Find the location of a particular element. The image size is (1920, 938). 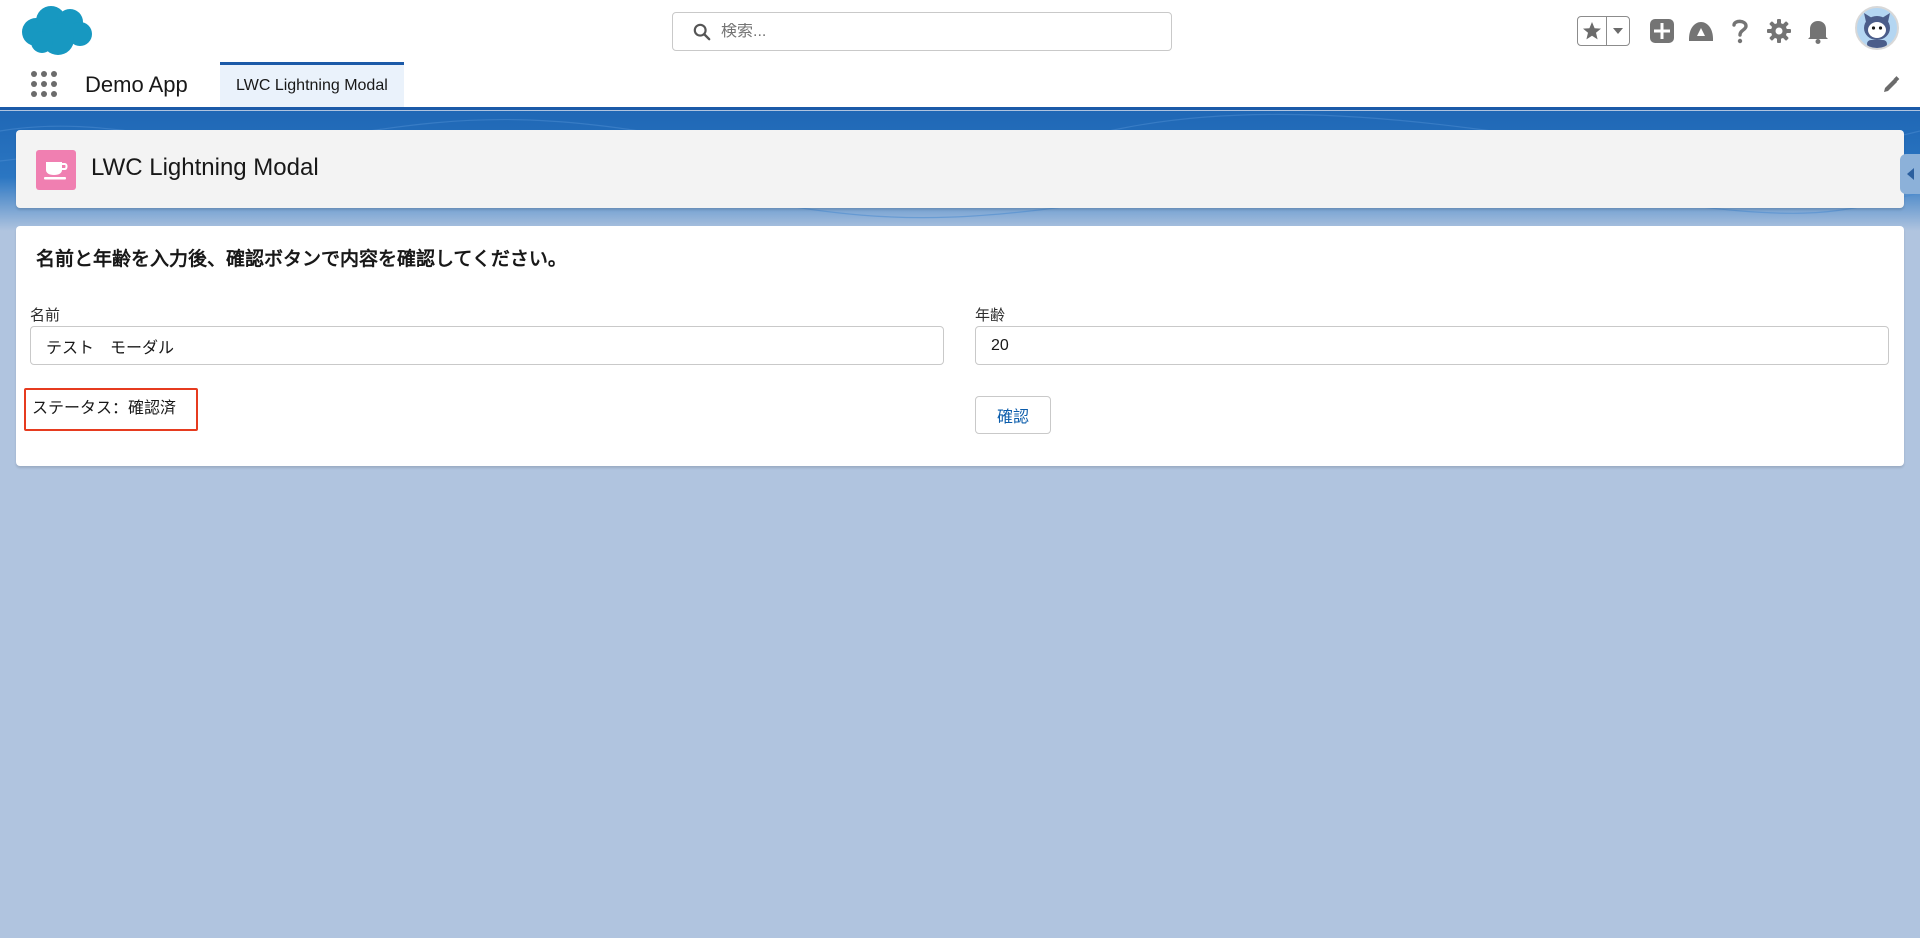

name-input is located at coordinates (487, 345).